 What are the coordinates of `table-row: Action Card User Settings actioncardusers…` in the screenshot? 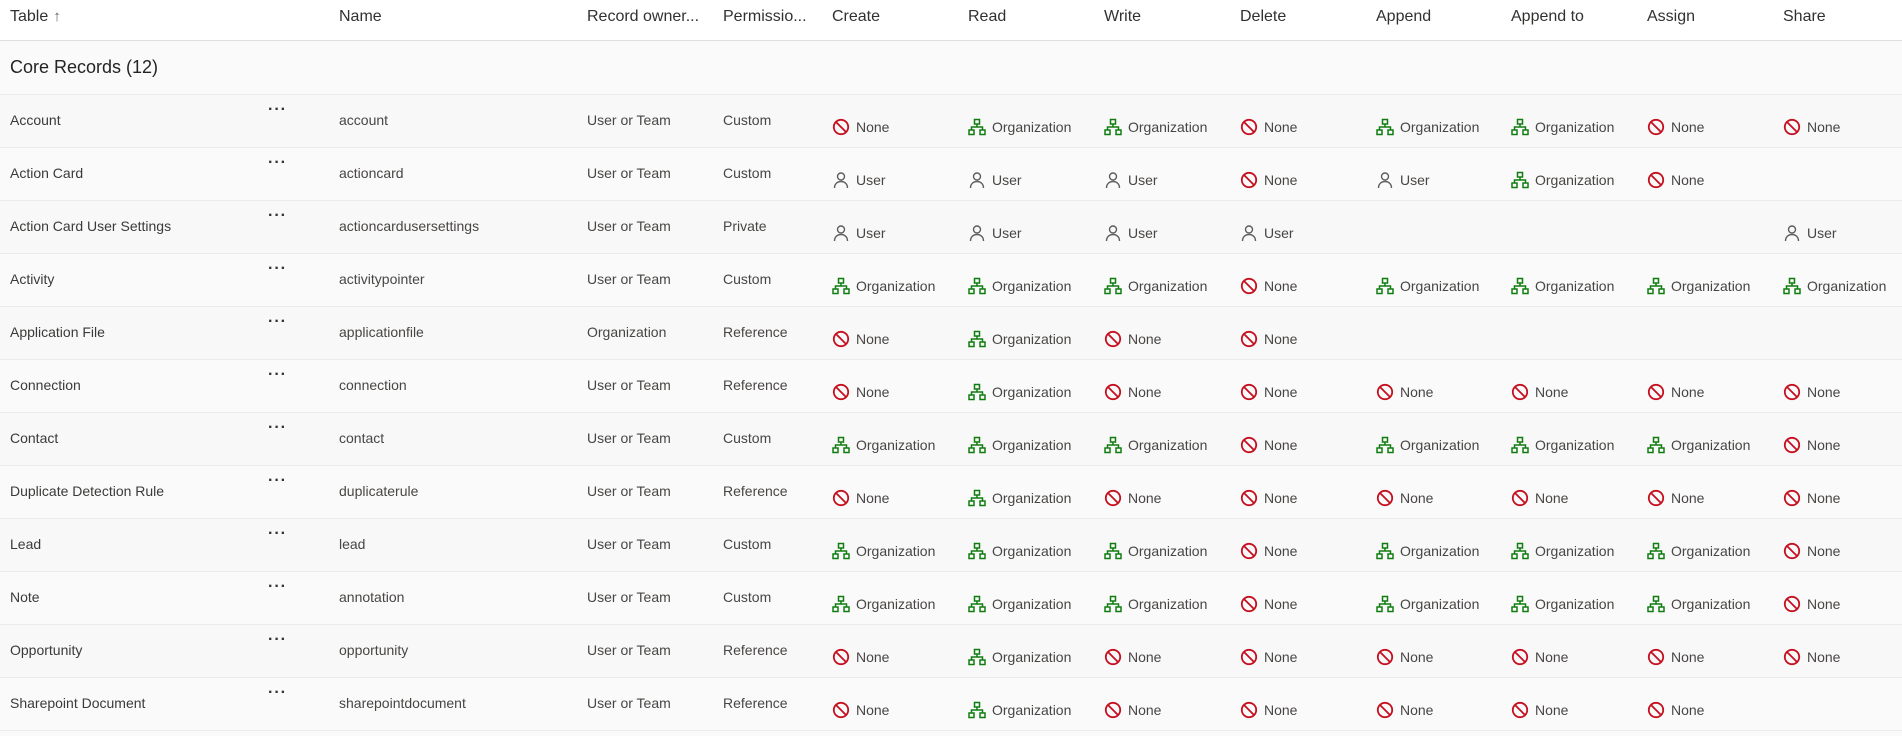 It's located at (951, 227).